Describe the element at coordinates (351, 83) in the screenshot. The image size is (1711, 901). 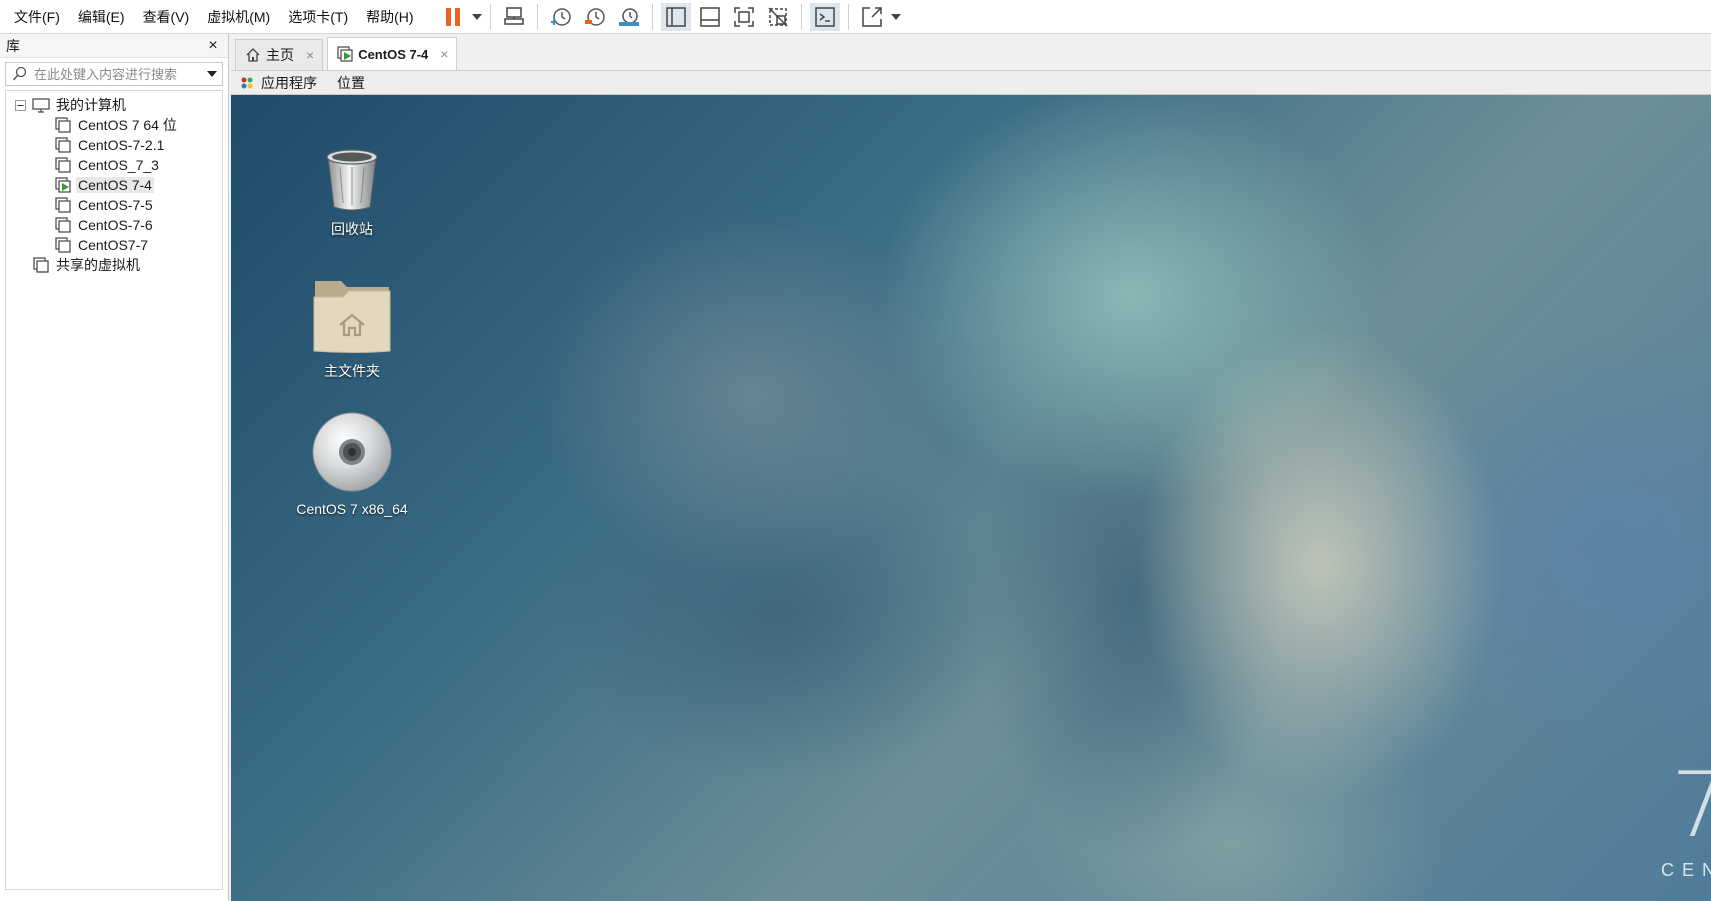
I see `places-menu: 位置` at that location.